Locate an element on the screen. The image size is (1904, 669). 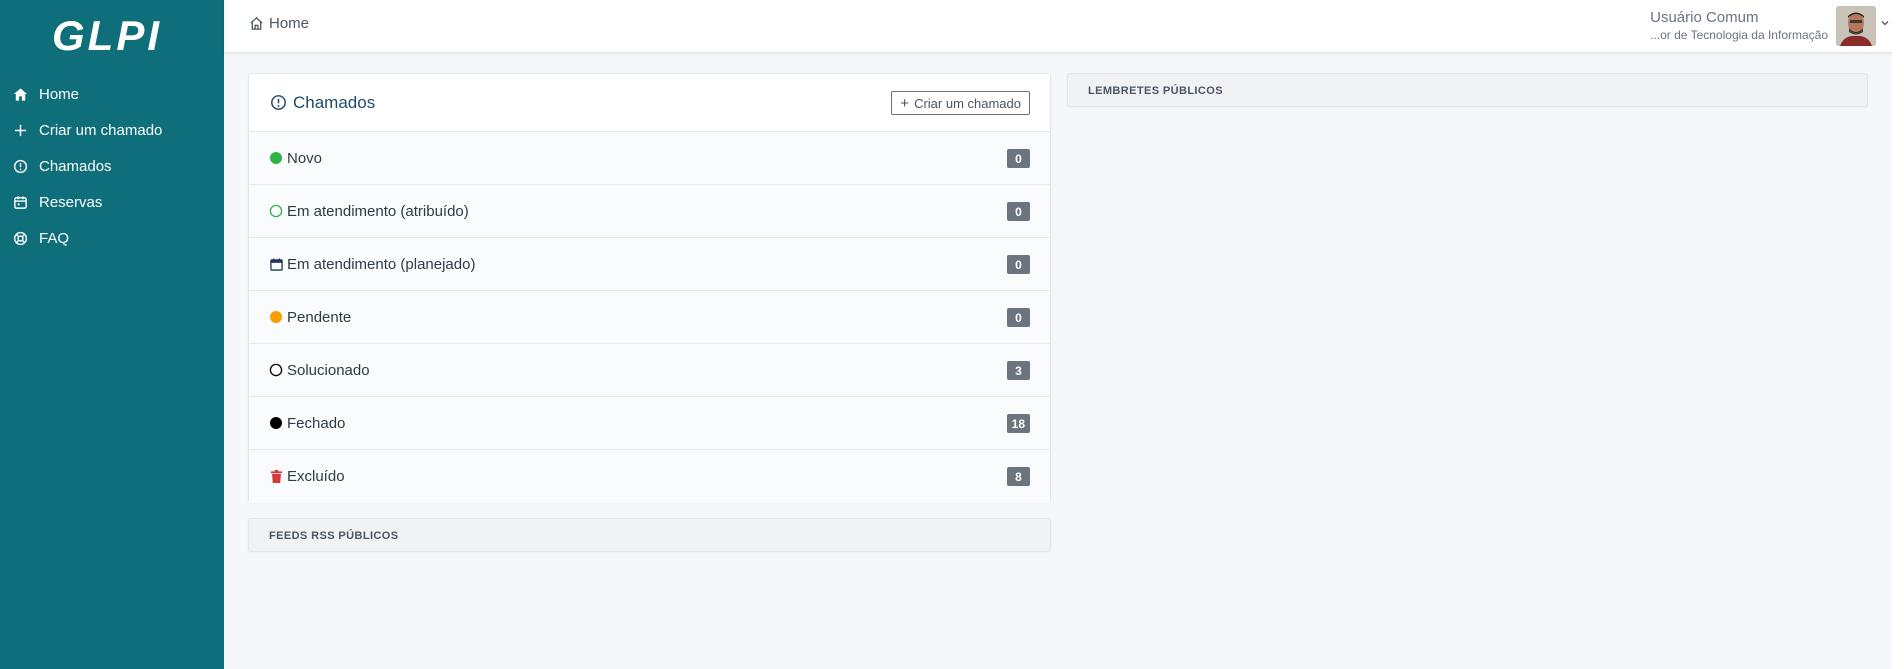
trash-icon is located at coordinates (276, 477).